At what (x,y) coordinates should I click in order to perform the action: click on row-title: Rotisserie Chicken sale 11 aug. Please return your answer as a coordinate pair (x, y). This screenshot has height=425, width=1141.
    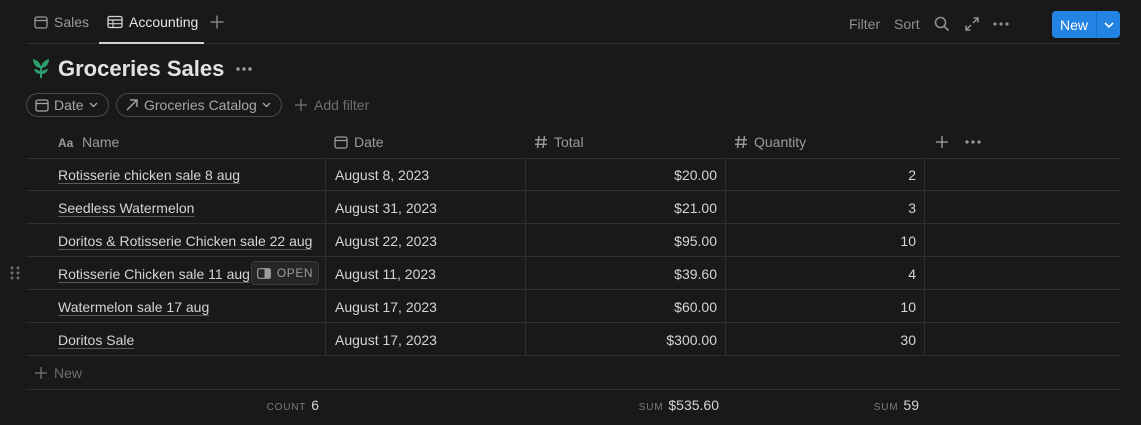
    Looking at the image, I should click on (154, 274).